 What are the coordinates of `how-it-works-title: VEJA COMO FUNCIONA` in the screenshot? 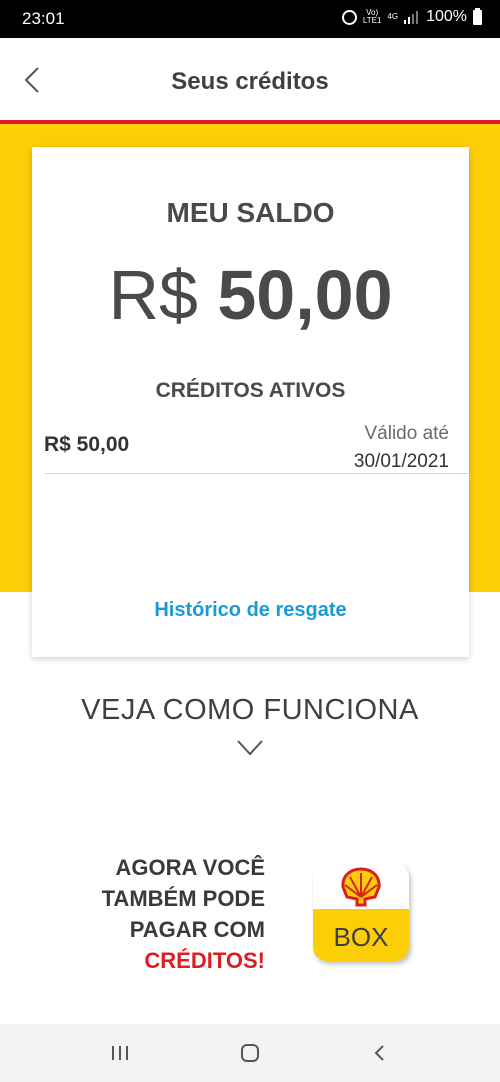 It's located at (250, 710).